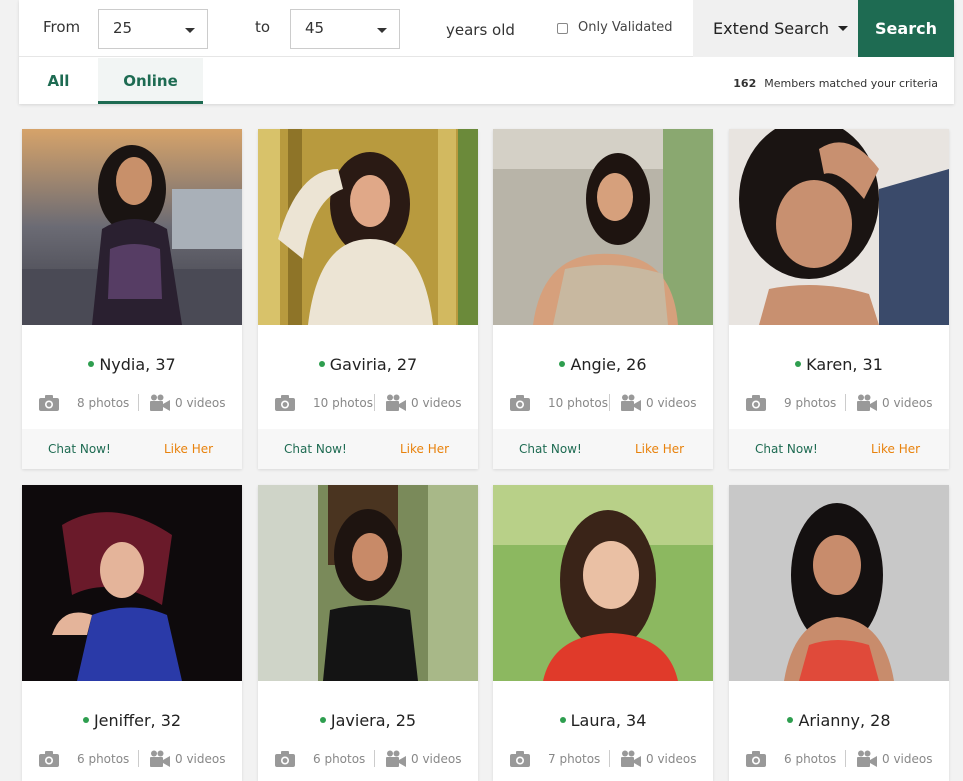 This screenshot has height=781, width=963. Describe the element at coordinates (844, 720) in the screenshot. I see `member-name-text: Arianny, 28` at that location.